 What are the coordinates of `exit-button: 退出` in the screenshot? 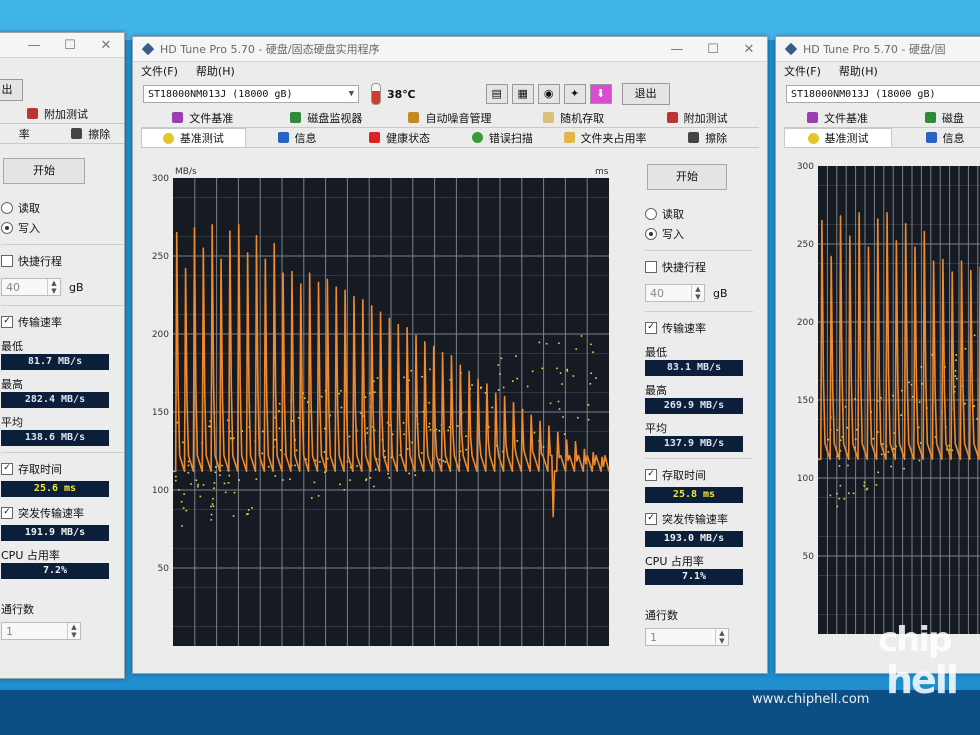 It's located at (645, 94).